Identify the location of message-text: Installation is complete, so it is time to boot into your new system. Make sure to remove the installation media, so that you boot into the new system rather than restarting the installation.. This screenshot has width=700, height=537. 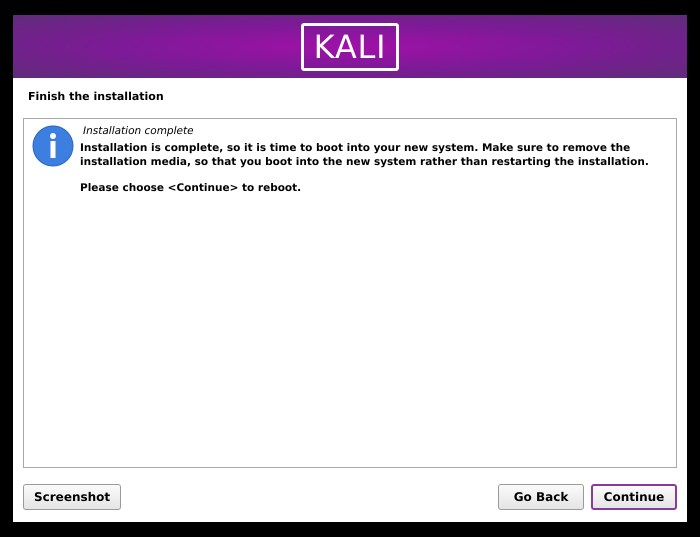
(365, 155).